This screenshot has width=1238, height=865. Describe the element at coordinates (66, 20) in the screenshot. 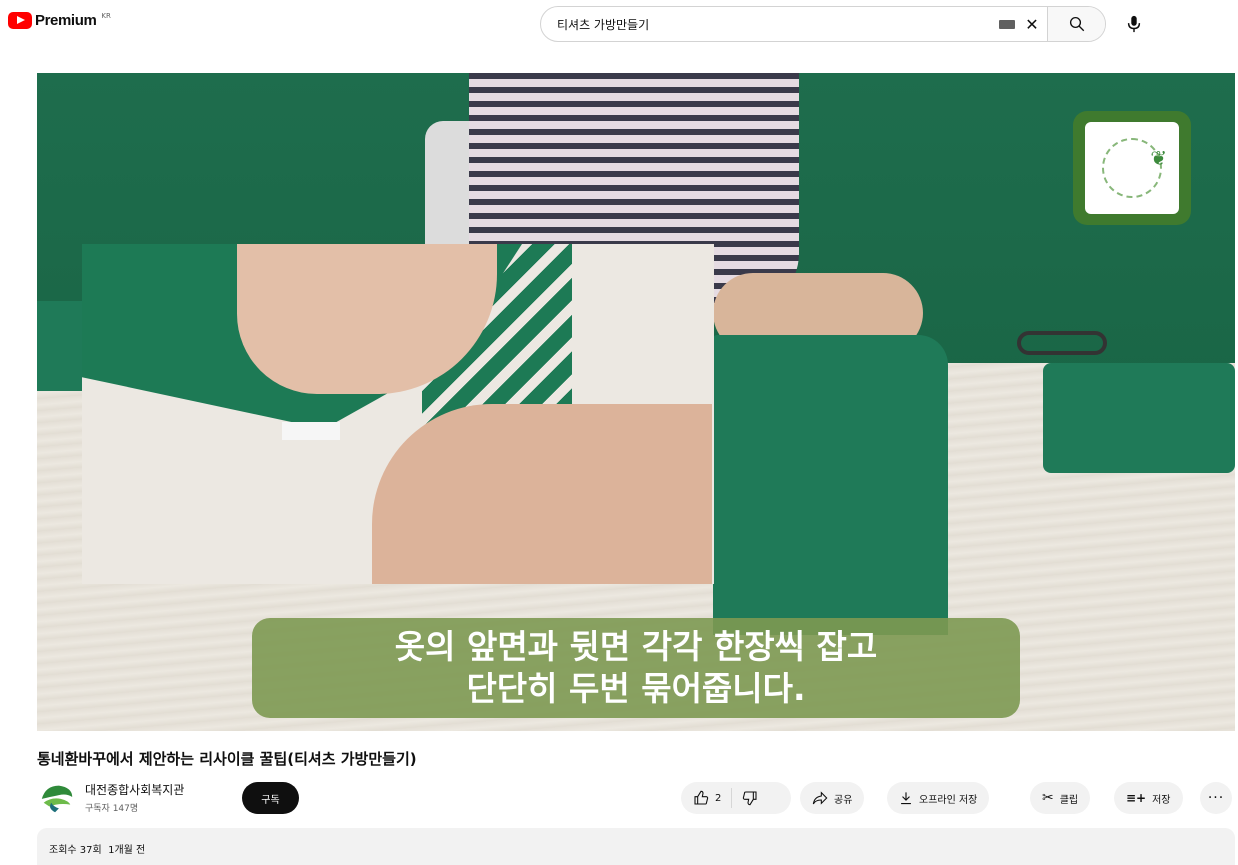

I see `logo-text: Premium` at that location.